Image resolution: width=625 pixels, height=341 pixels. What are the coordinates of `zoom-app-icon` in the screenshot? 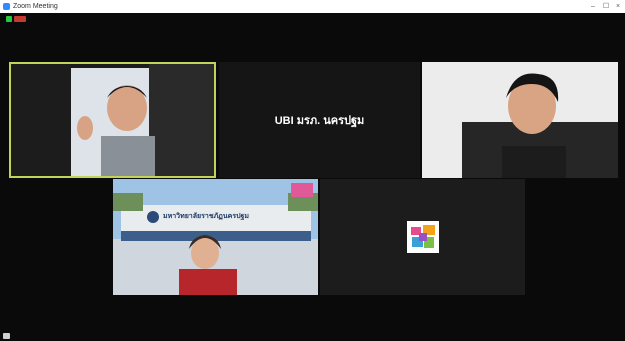 It's located at (6, 6).